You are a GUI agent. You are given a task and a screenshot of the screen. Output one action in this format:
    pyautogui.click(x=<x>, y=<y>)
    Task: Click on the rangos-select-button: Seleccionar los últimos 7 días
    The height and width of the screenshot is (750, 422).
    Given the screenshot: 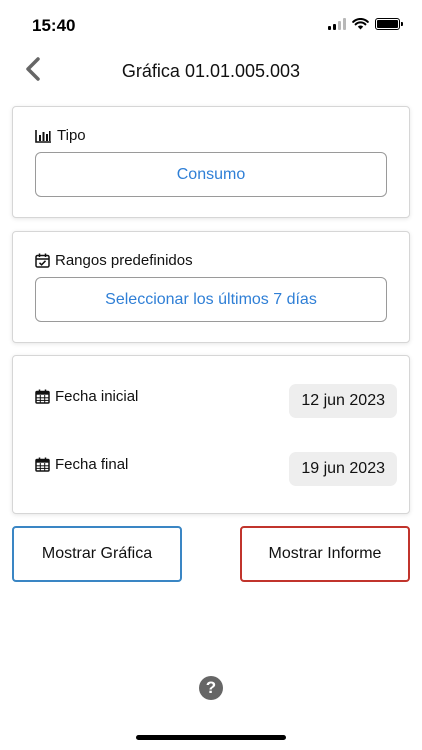 What is the action you would take?
    pyautogui.click(x=211, y=299)
    